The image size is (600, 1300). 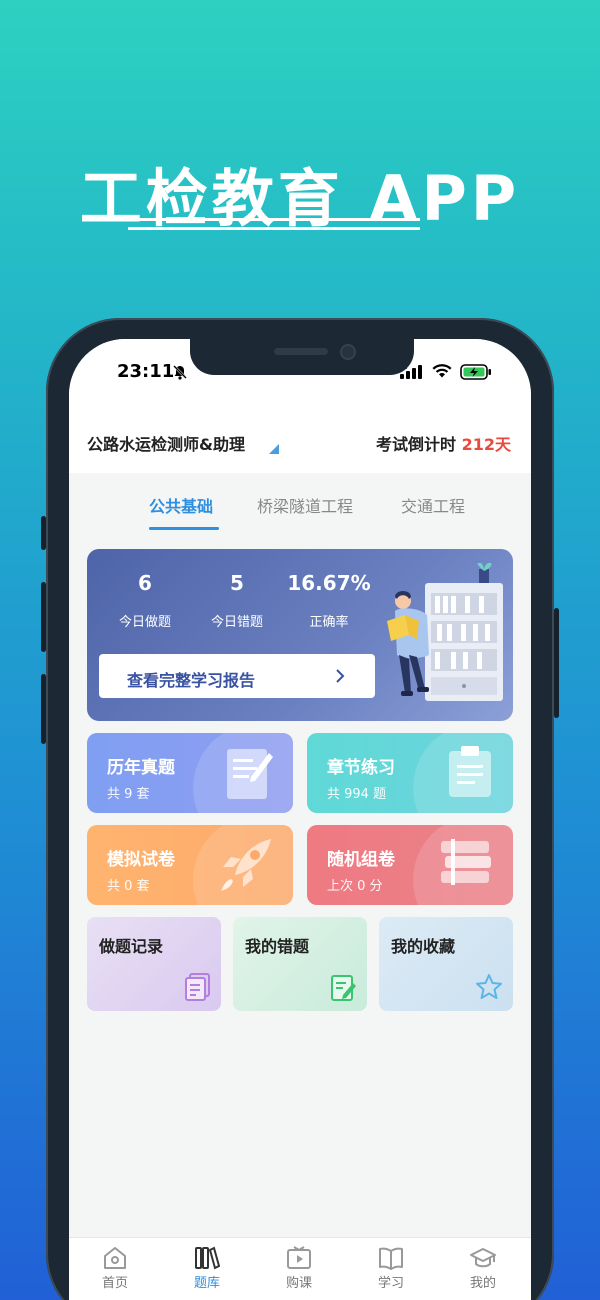 I want to click on module-subtitle: 共 0 套, so click(x=128, y=886).